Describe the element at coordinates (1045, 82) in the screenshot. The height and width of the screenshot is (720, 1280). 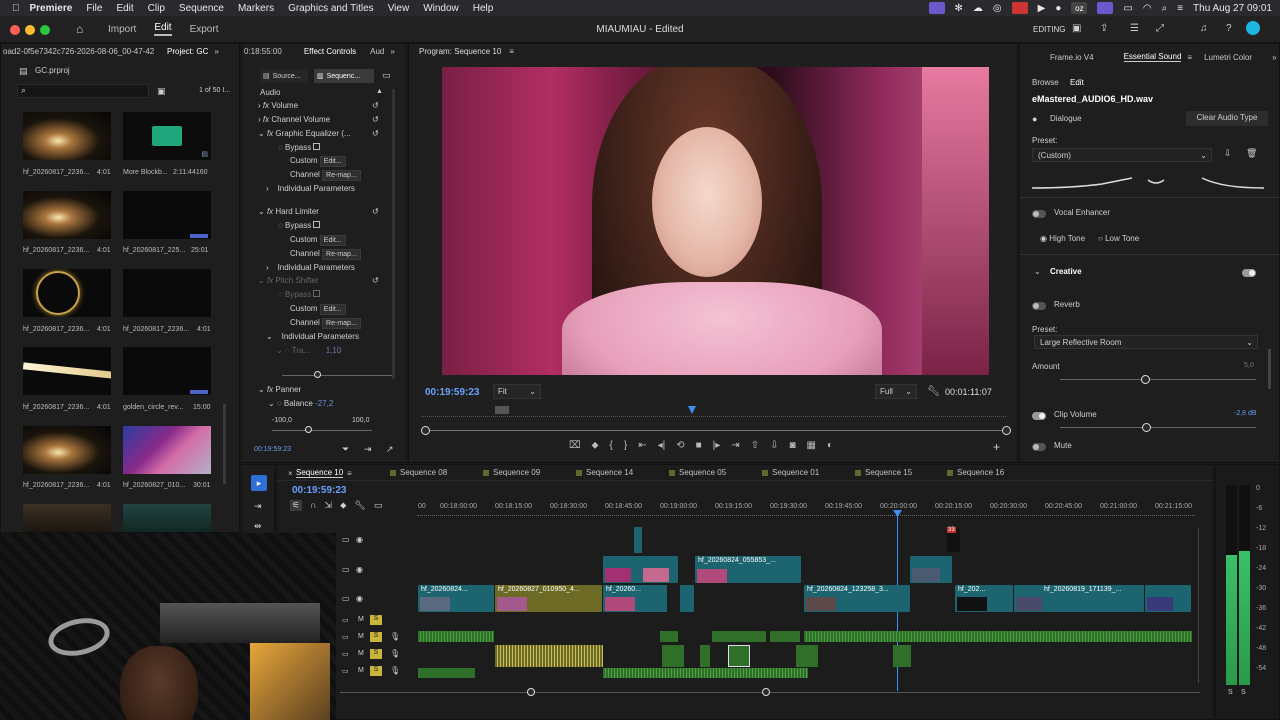
I see `subtab-browse: Browse` at that location.